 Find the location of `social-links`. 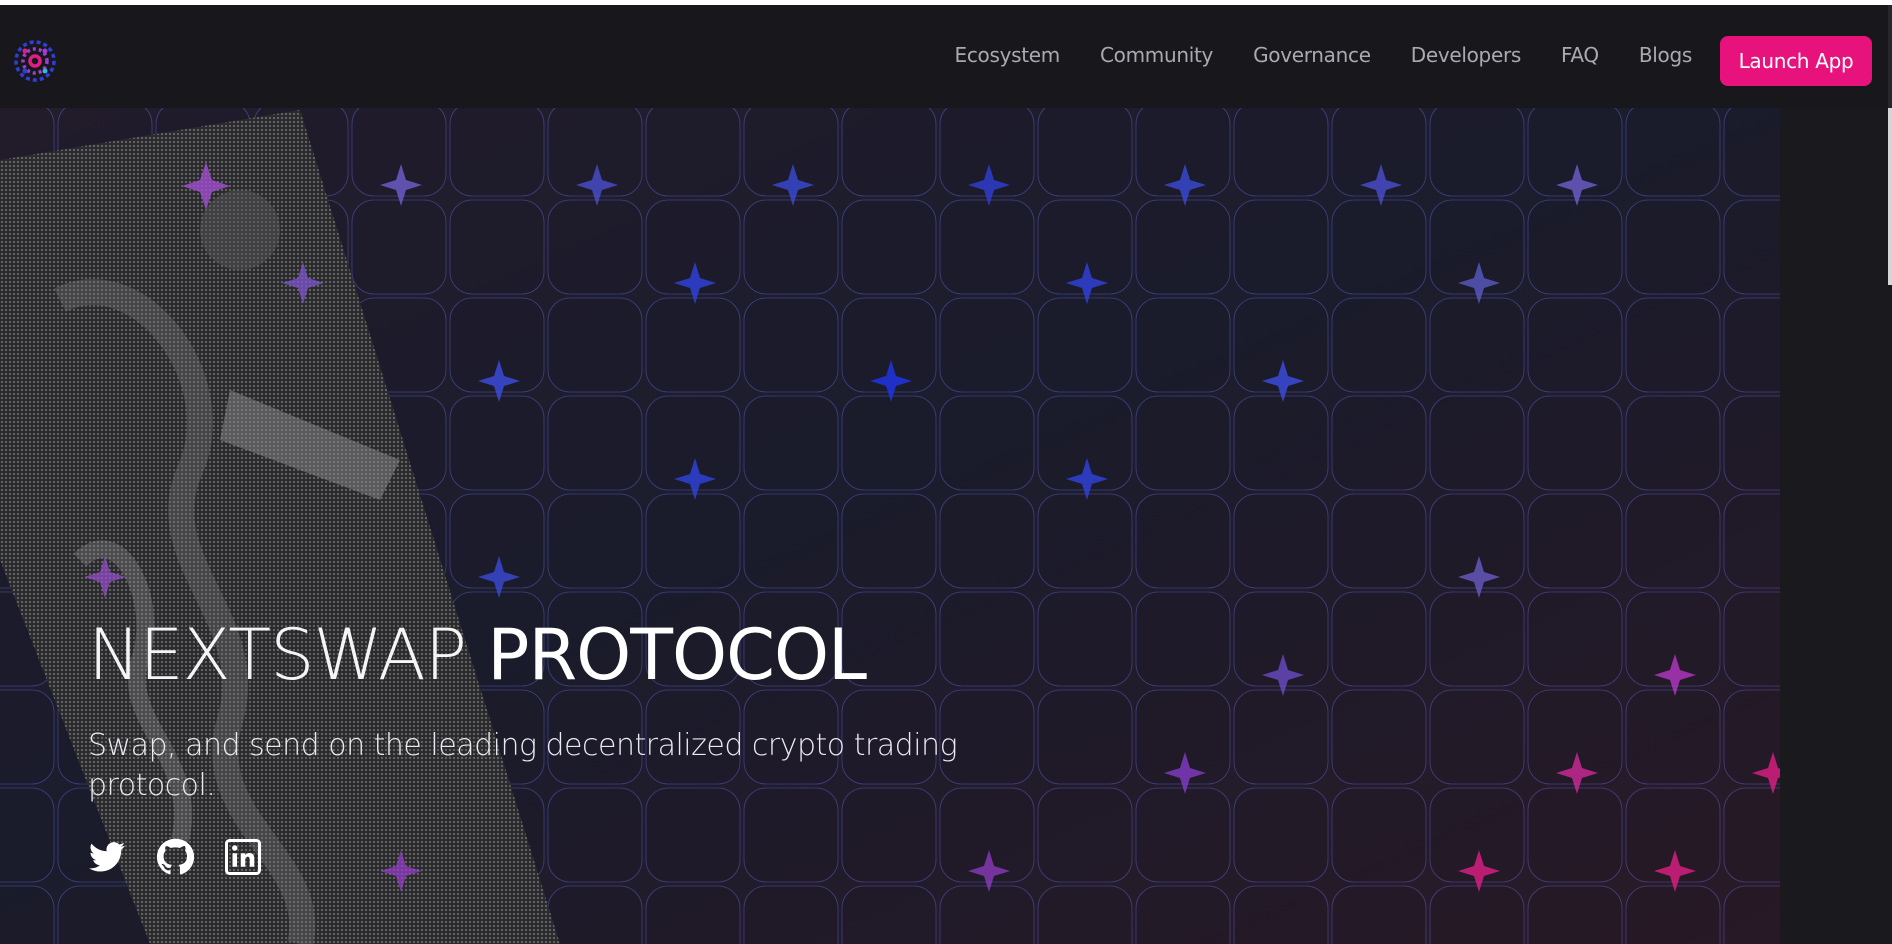

social-links is located at coordinates (175, 857).